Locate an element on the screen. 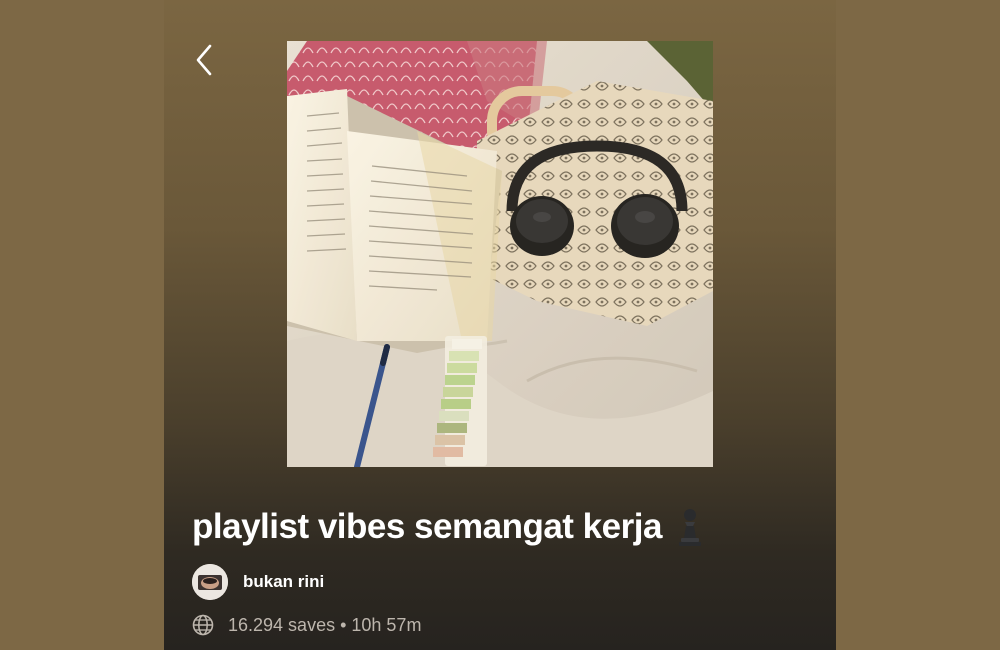  globe-icon is located at coordinates (203, 625).